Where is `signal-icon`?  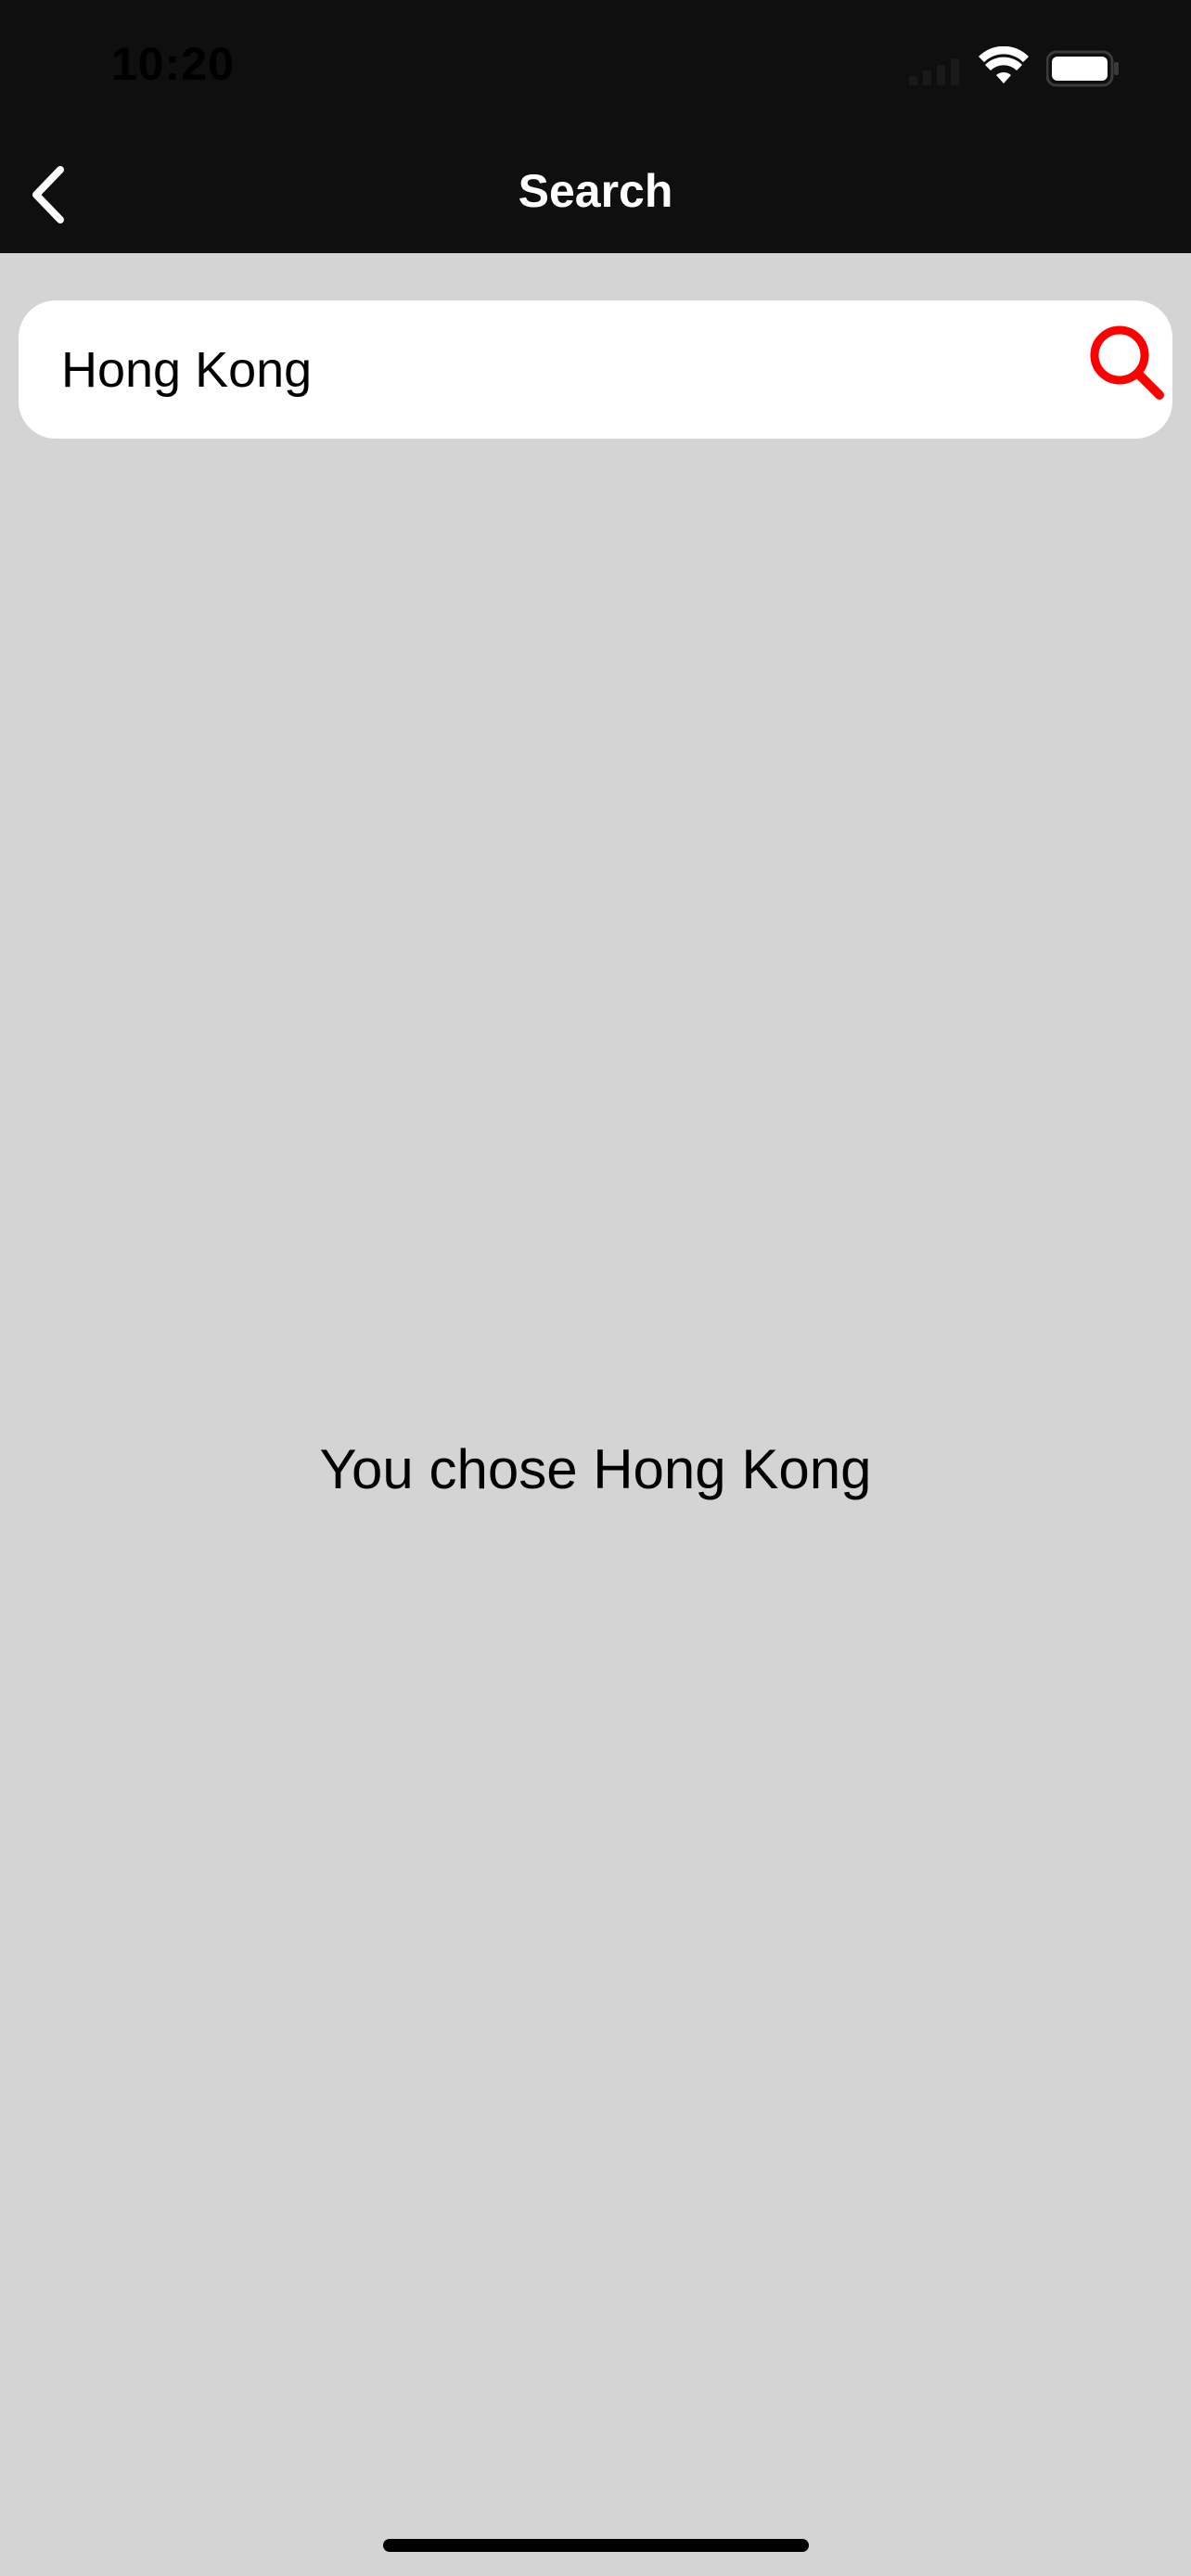
signal-icon is located at coordinates (934, 71).